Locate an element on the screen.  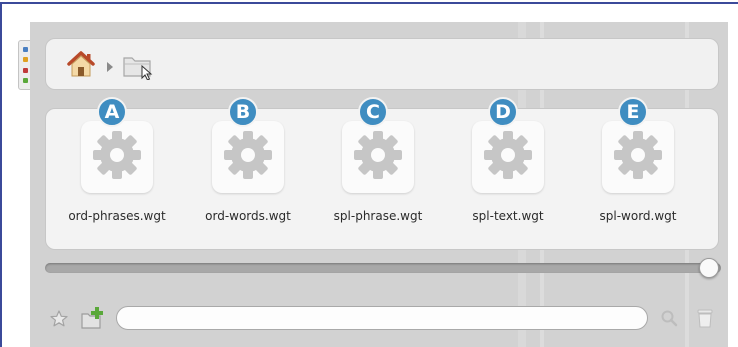
file-item: D spl-text.wgt is located at coordinates (508, 173).